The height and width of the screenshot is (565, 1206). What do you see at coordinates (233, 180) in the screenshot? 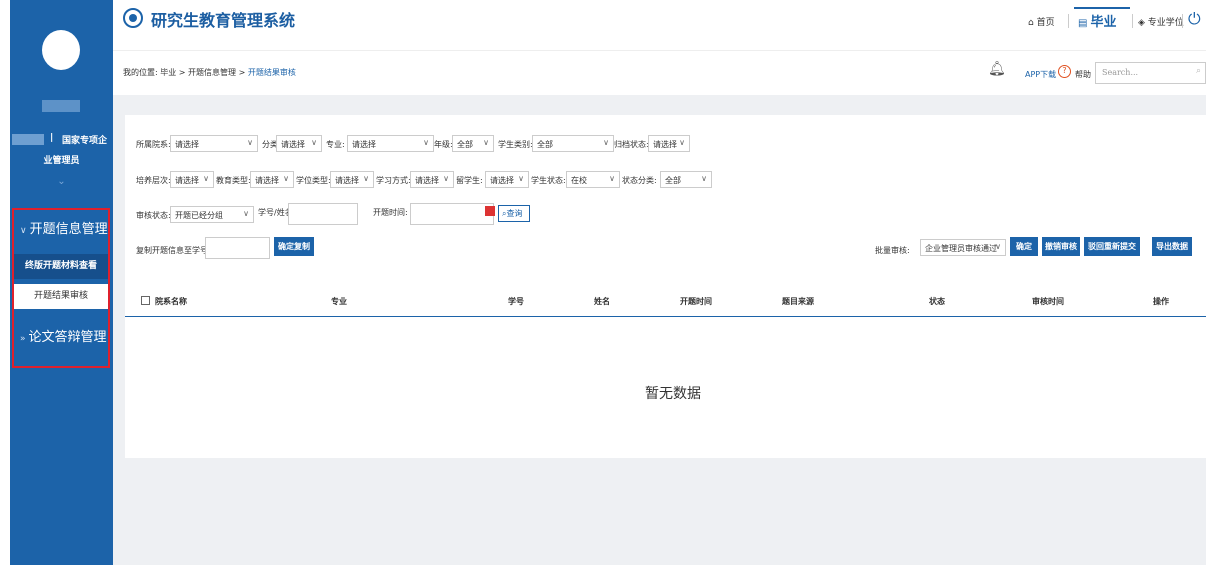
I see `edu-type-label: 教育类型:` at bounding box center [233, 180].